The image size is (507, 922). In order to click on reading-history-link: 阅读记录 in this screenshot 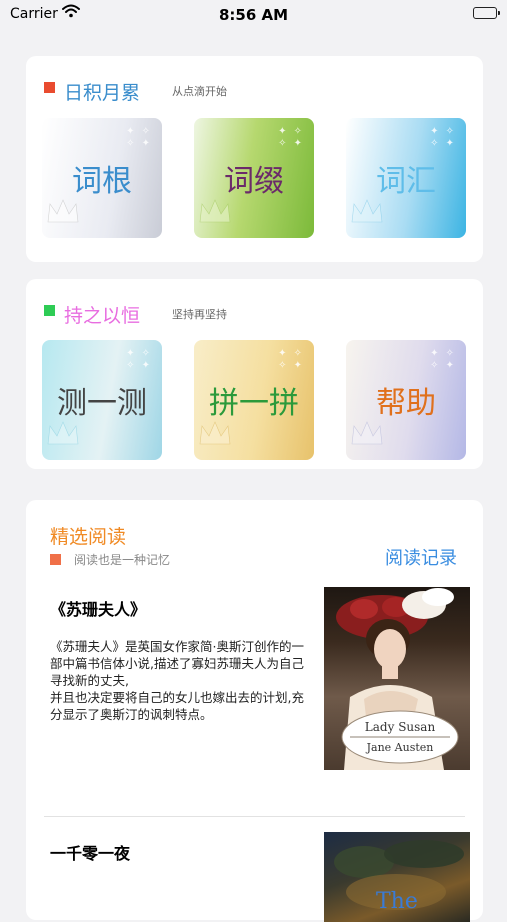, I will do `click(421, 557)`.